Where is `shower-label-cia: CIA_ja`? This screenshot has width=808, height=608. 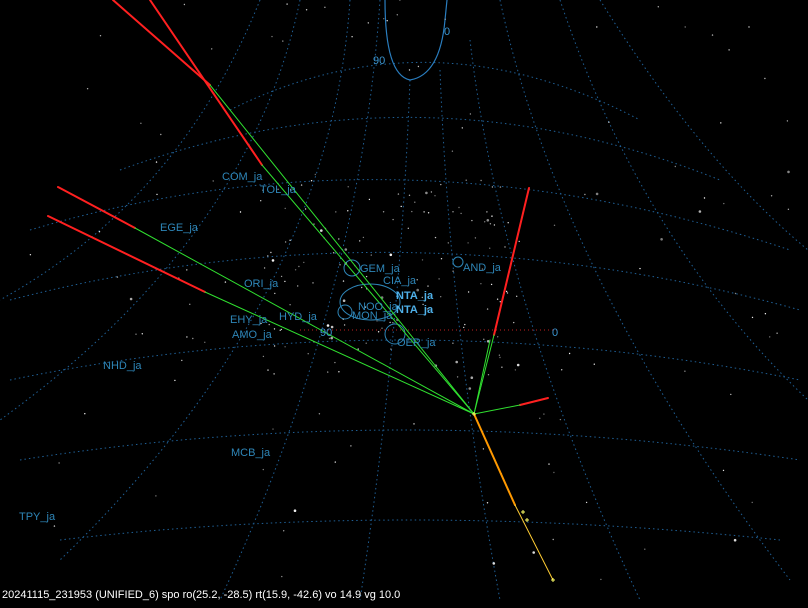 shower-label-cia: CIA_ja is located at coordinates (399, 281).